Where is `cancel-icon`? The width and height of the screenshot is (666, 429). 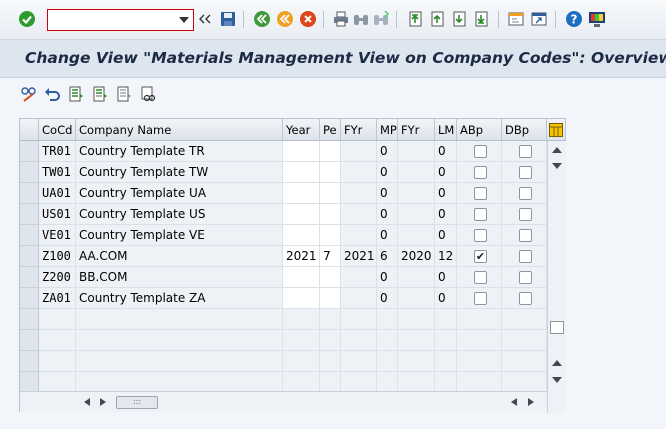
cancel-icon is located at coordinates (308, 19).